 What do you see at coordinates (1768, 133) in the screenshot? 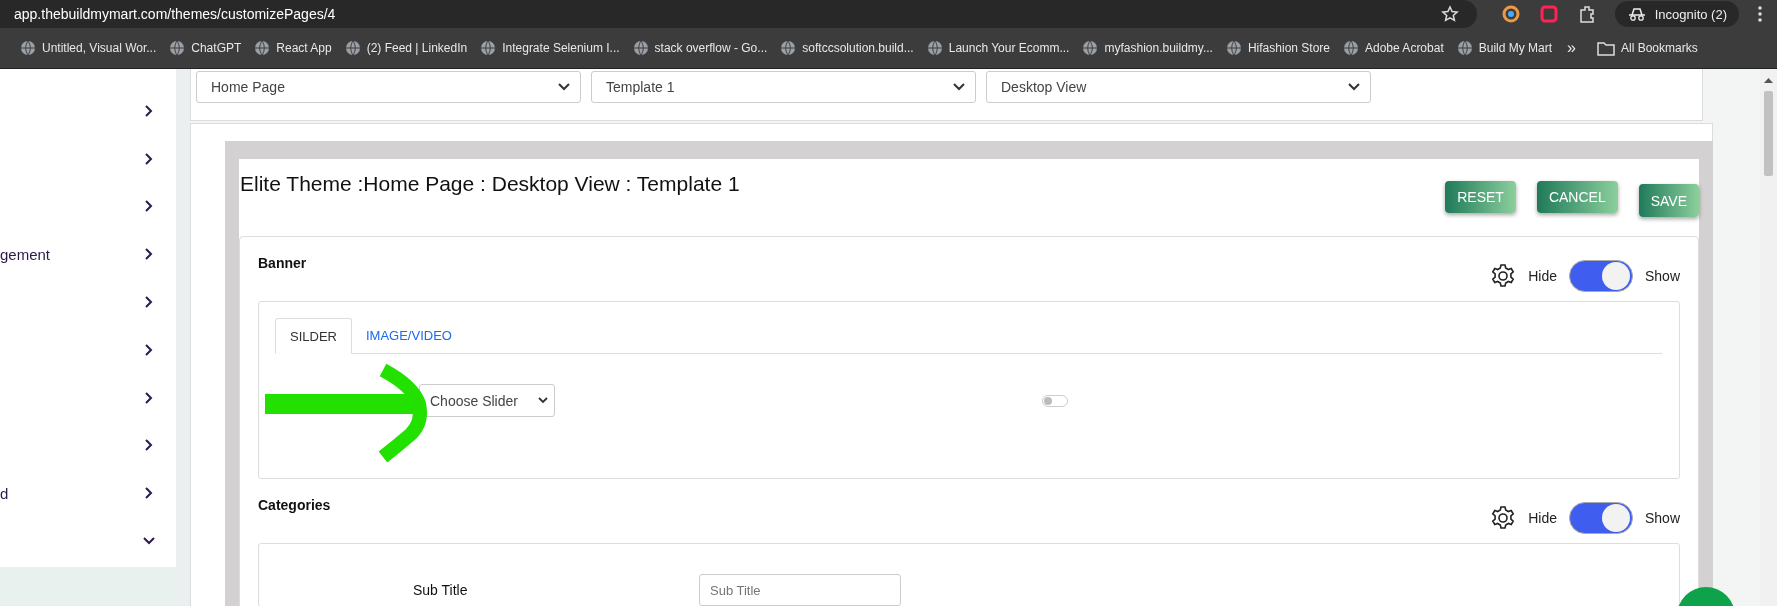
I see `scrollbar-thumb` at bounding box center [1768, 133].